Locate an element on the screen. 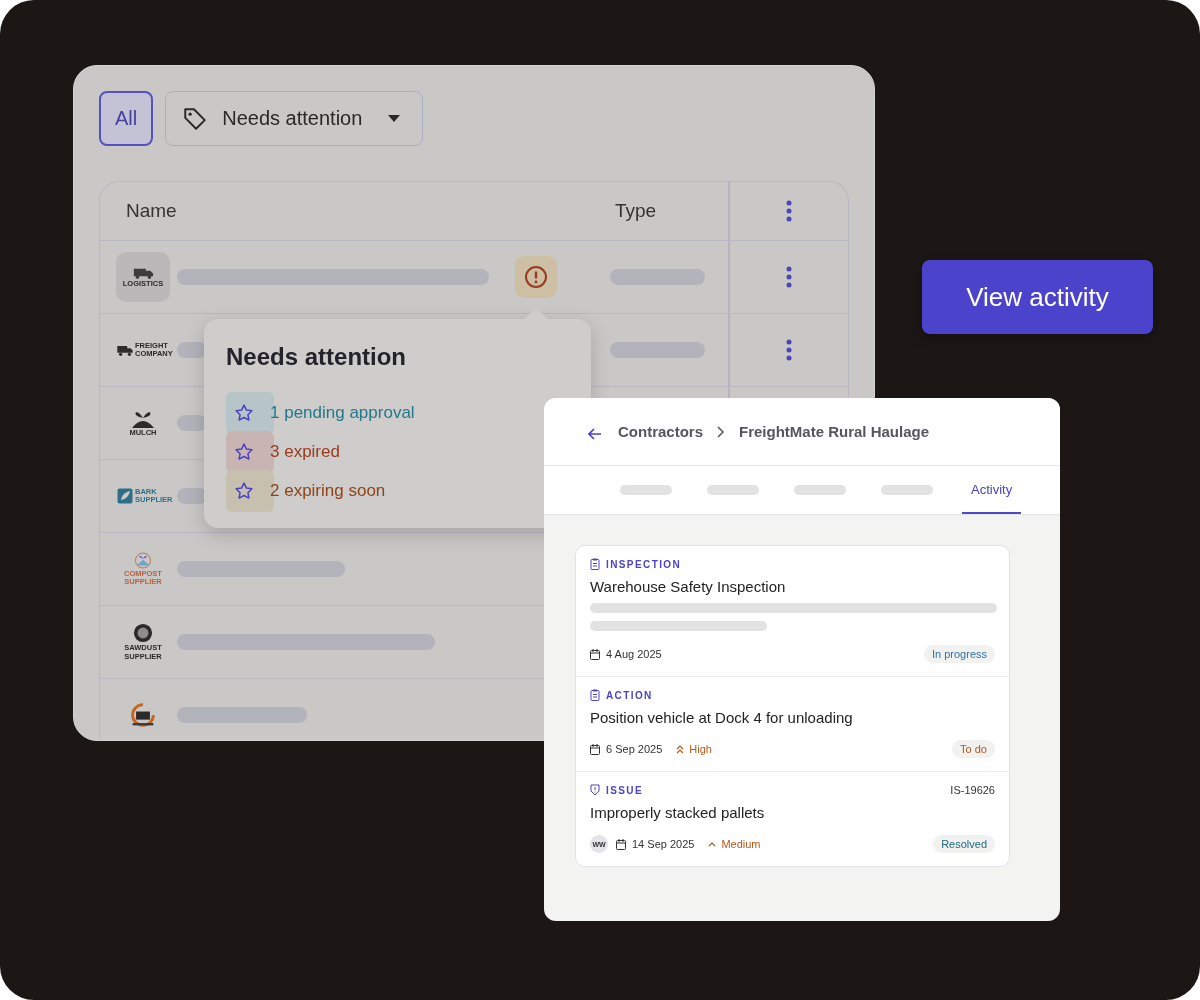 This screenshot has width=1200, height=1000. due-date: 14 Sep 2025 is located at coordinates (663, 844).